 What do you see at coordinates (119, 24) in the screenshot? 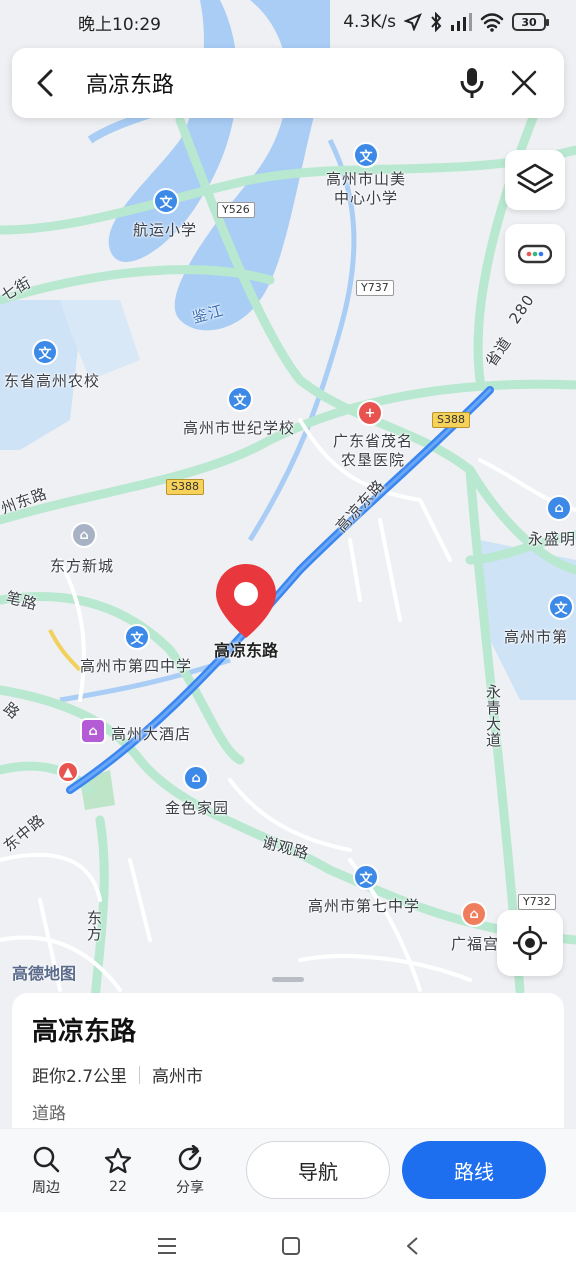
I see `status-time: 晚上10:29` at bounding box center [119, 24].